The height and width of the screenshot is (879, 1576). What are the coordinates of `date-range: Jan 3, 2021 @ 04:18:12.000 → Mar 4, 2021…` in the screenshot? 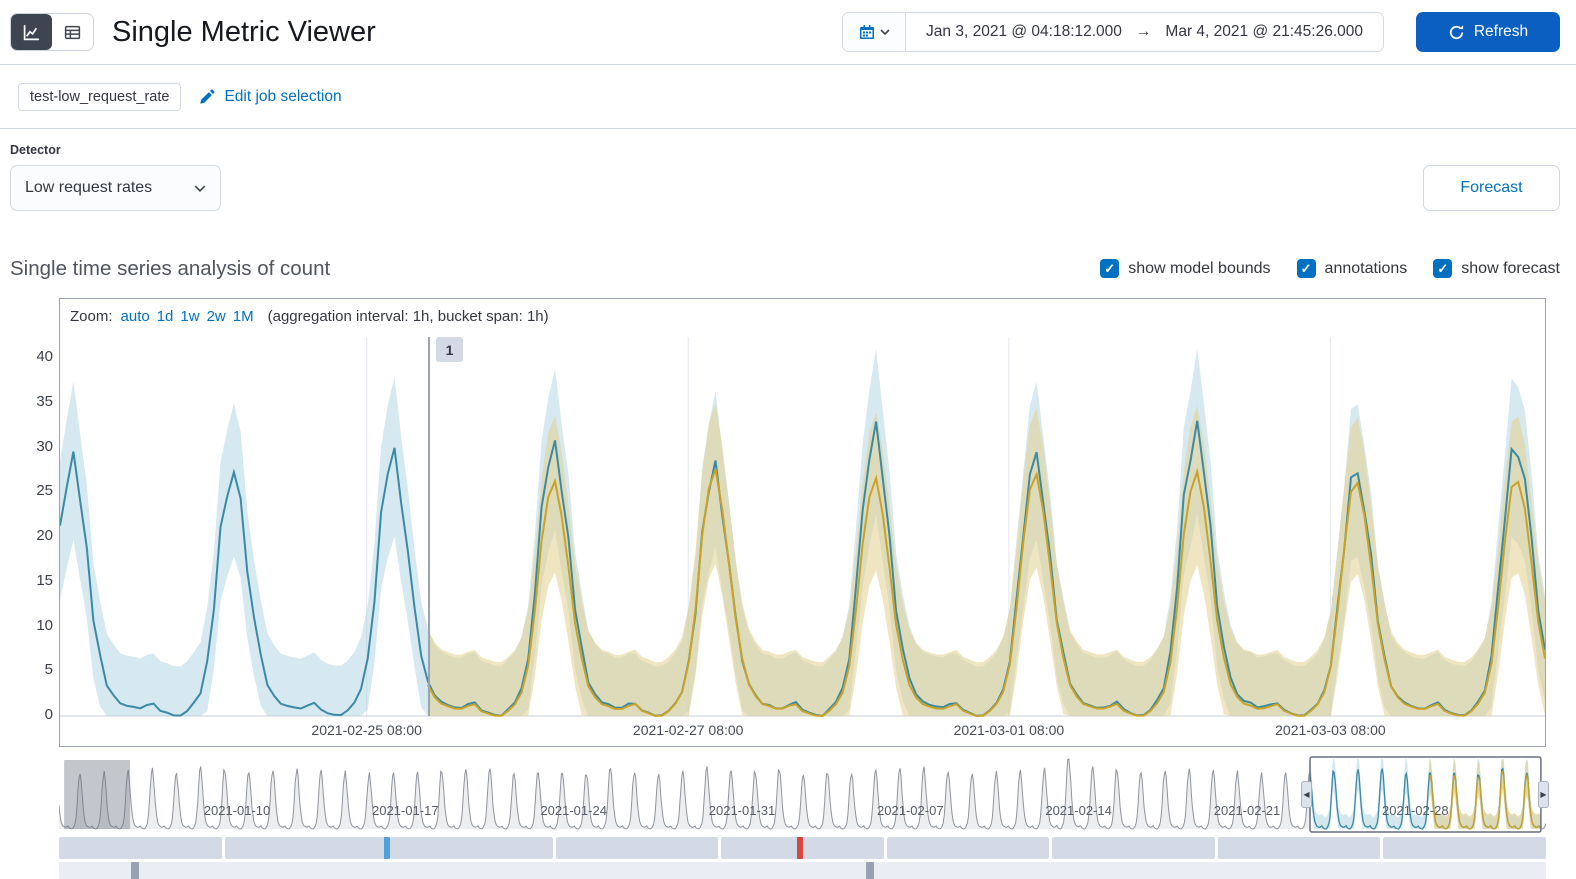 It's located at (1144, 32).